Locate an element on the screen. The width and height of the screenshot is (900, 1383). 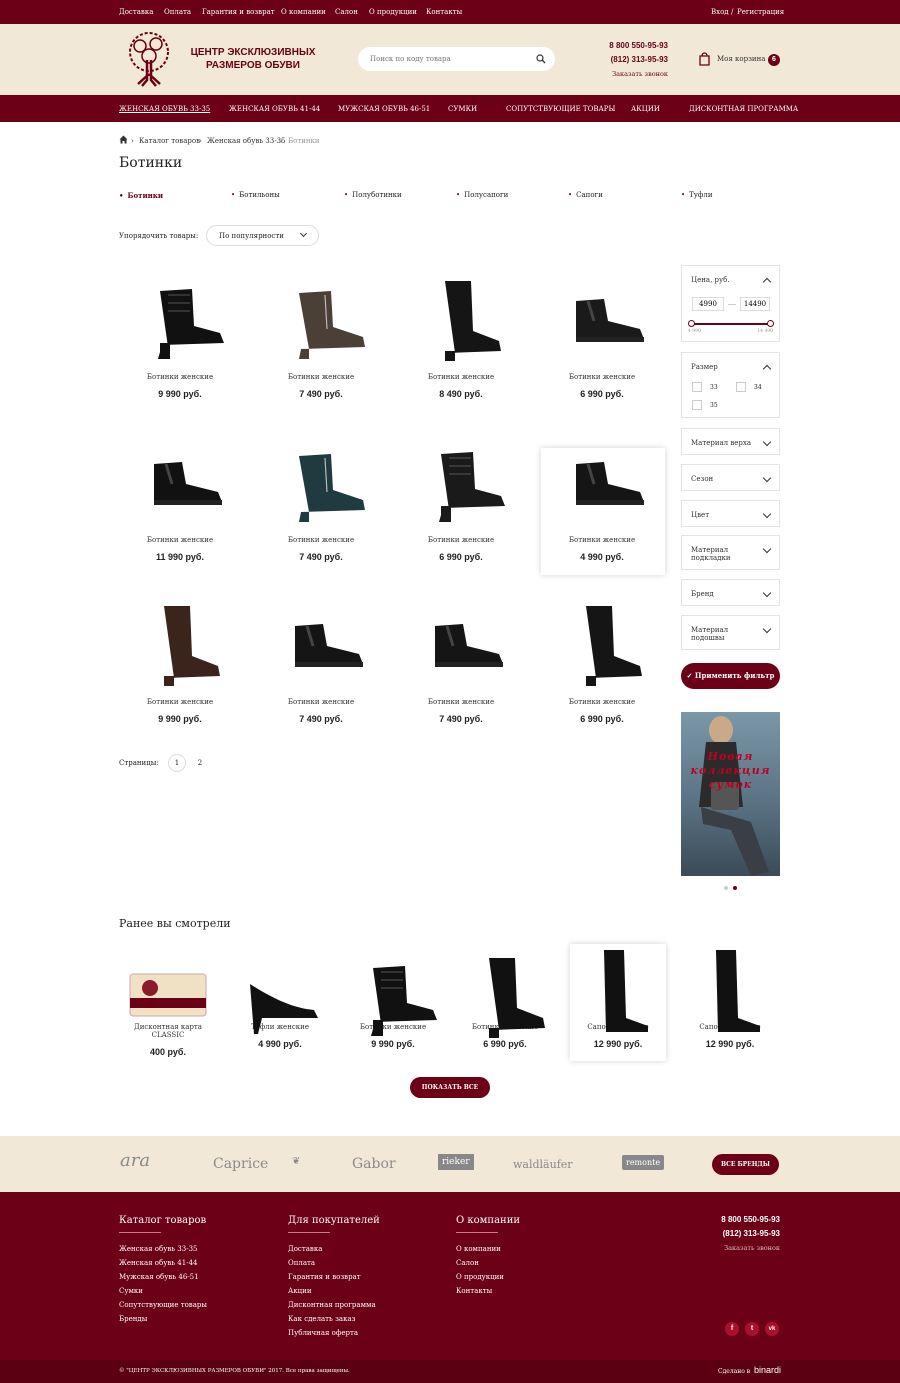
footer-link: Женская обувь 41-44 is located at coordinates (158, 1263).